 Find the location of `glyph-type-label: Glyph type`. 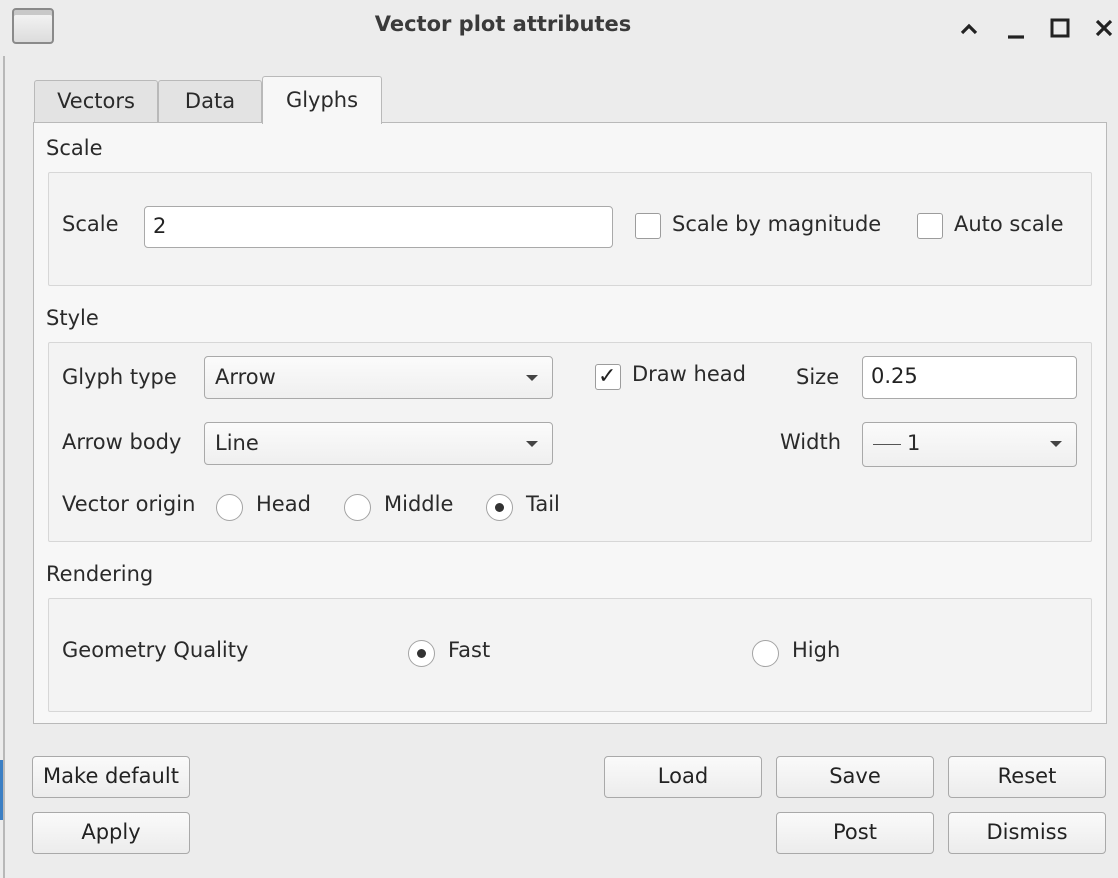

glyph-type-label: Glyph type is located at coordinates (119, 377).